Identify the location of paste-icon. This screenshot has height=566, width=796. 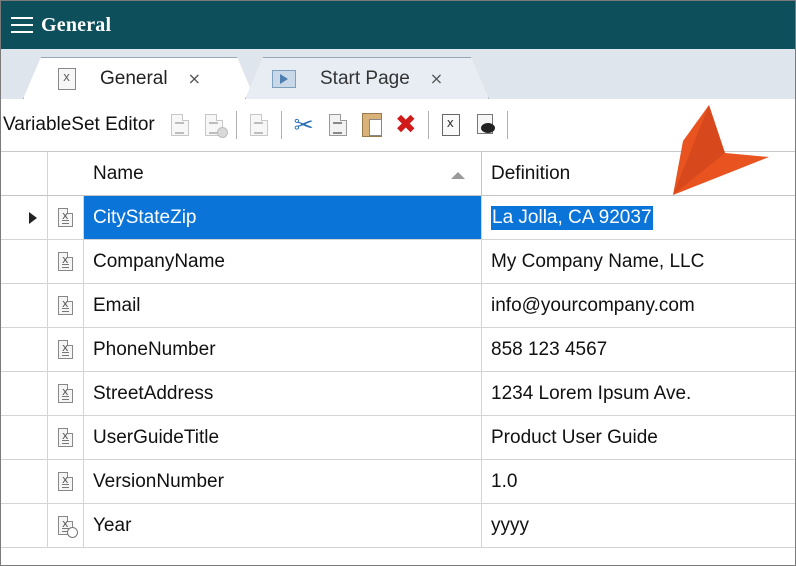
(371, 125).